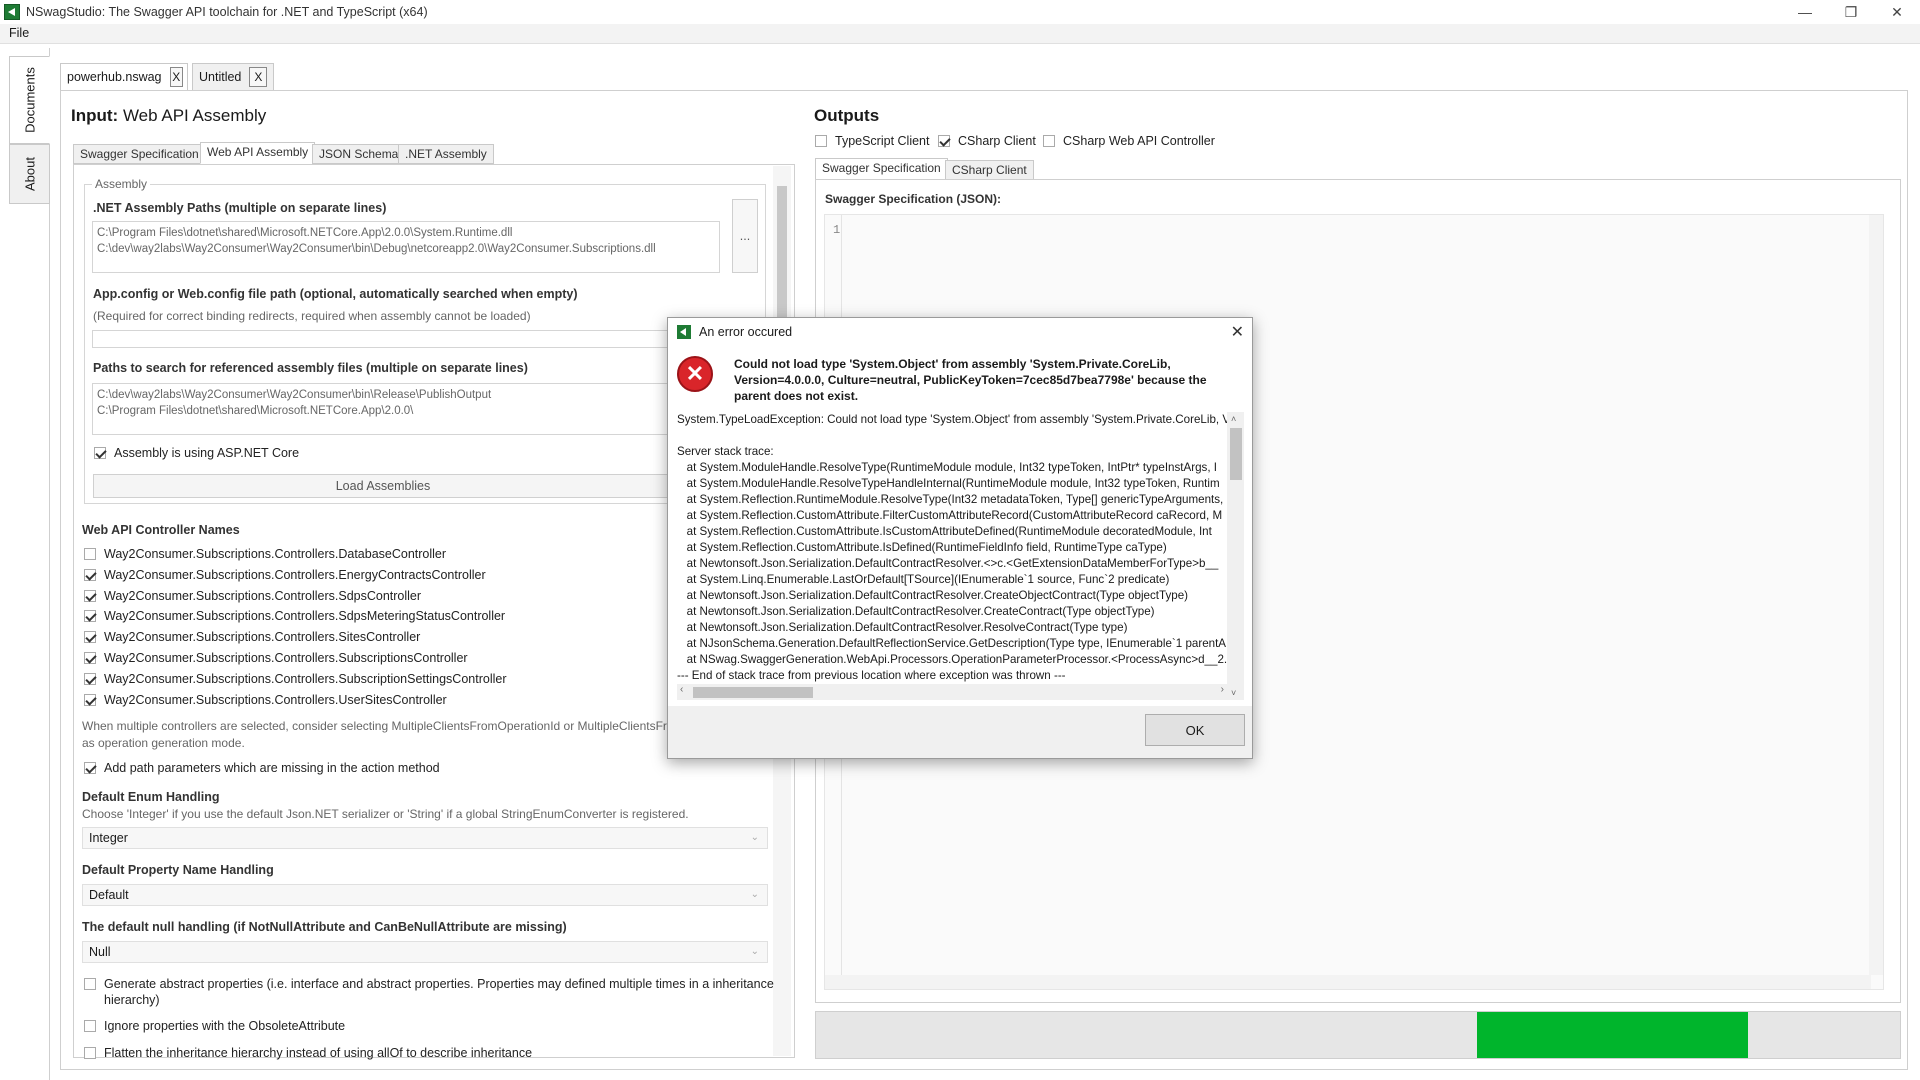  I want to click on editor-line-number: 1, so click(837, 230).